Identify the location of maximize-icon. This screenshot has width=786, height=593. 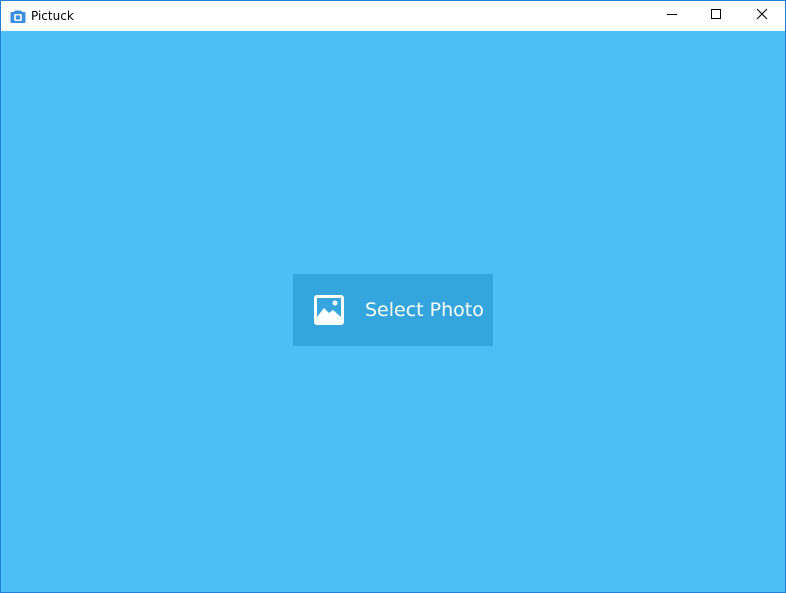
(716, 16).